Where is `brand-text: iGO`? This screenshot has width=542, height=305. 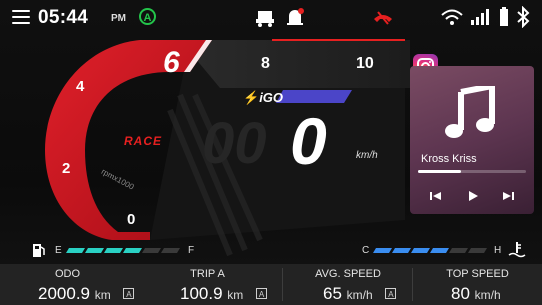
brand-text: iGO is located at coordinates (271, 97).